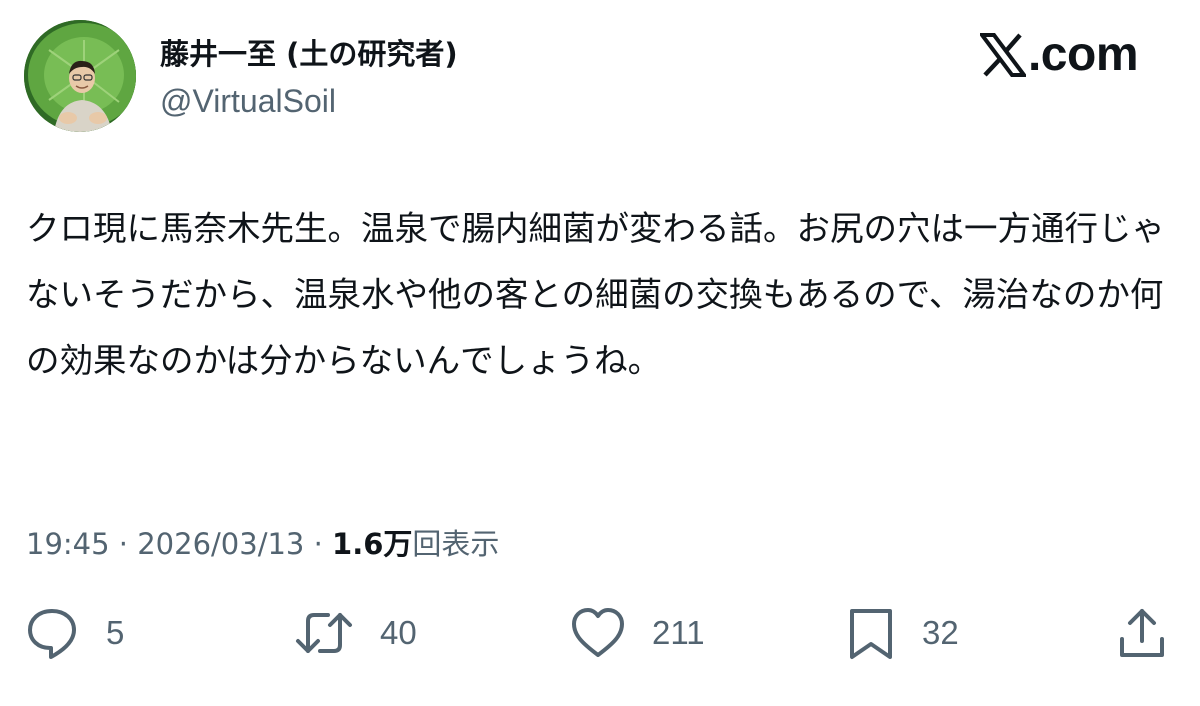 The image size is (1200, 706). Describe the element at coordinates (1083, 54) in the screenshot. I see `brand-text: .com` at that location.